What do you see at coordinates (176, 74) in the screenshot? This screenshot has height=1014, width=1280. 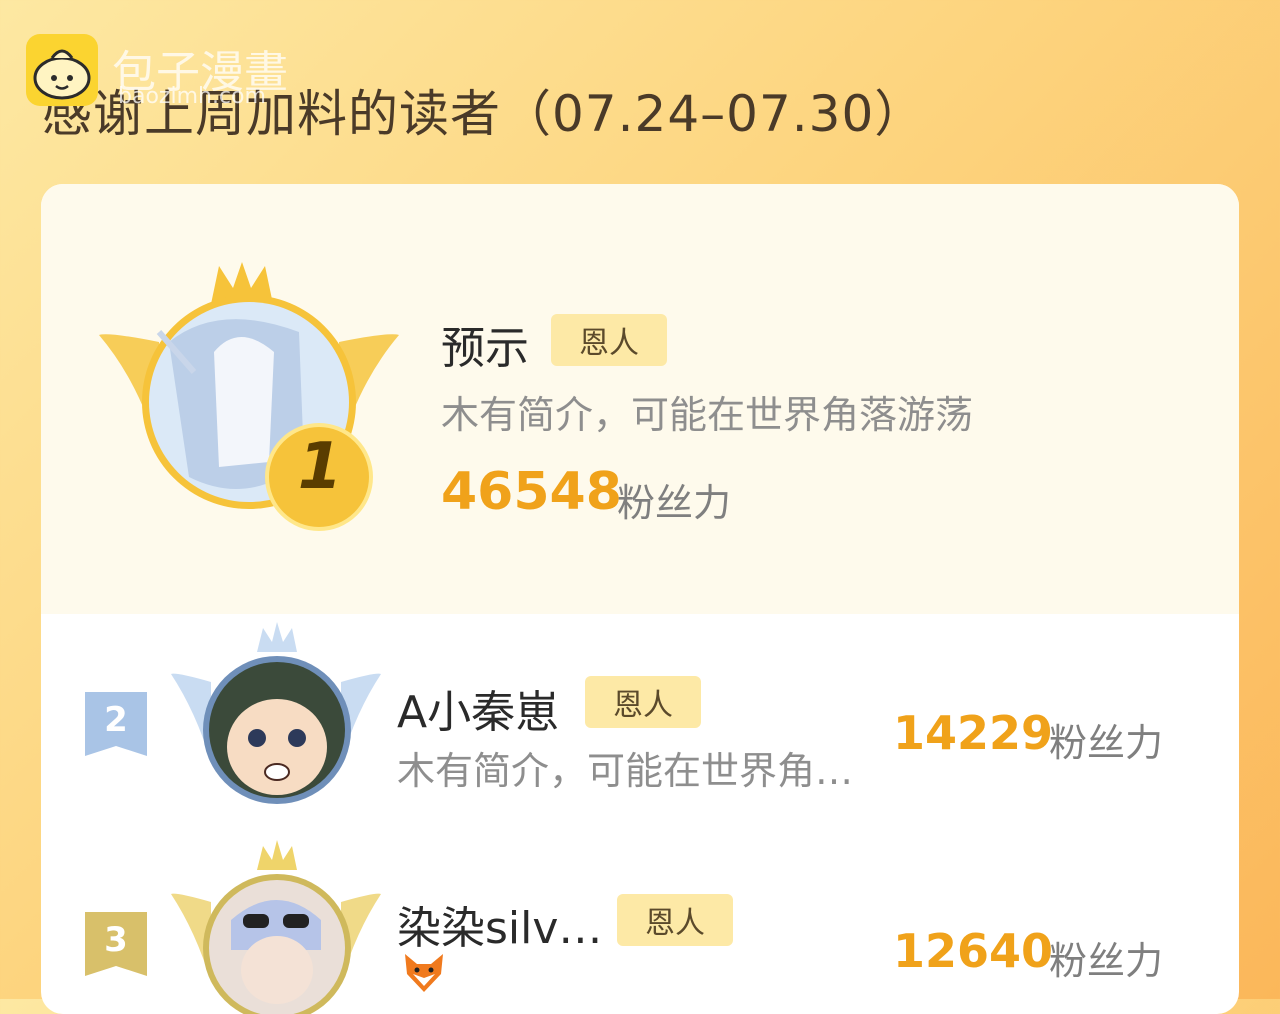 I see `watermark: 包子漫畫 baozimh.com` at bounding box center [176, 74].